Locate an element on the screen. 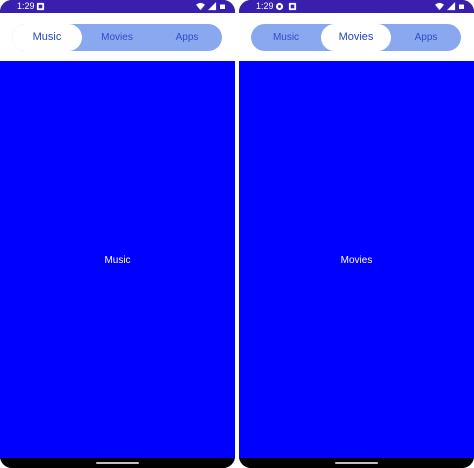 The width and height of the screenshot is (474, 468). content-label: Music is located at coordinates (117, 260).